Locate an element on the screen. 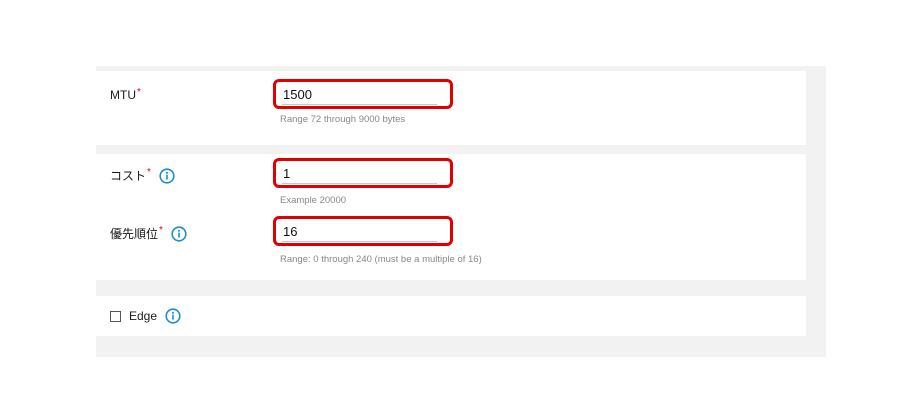 The width and height of the screenshot is (920, 400). cost-label: コスト * is located at coordinates (142, 175).